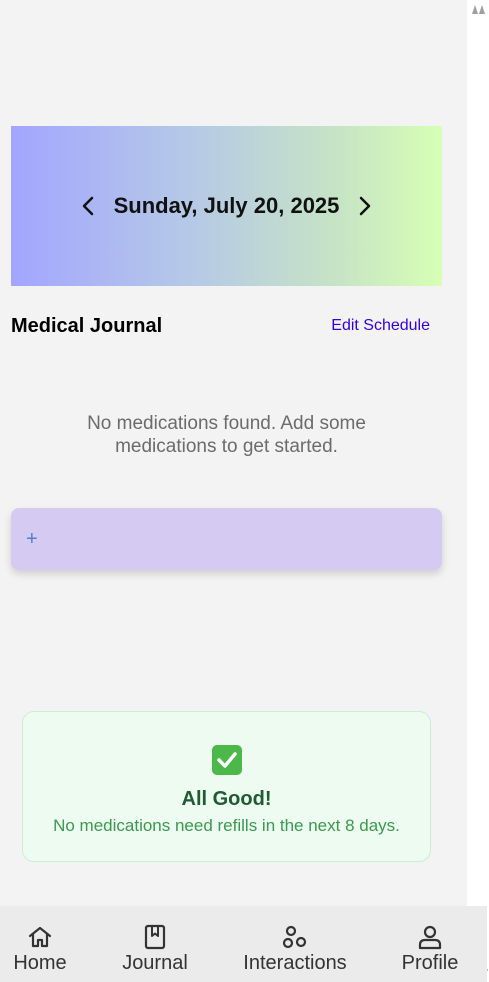 The image size is (489, 982). Describe the element at coordinates (226, 799) in the screenshot. I see `refill-status-title: All Good!` at that location.